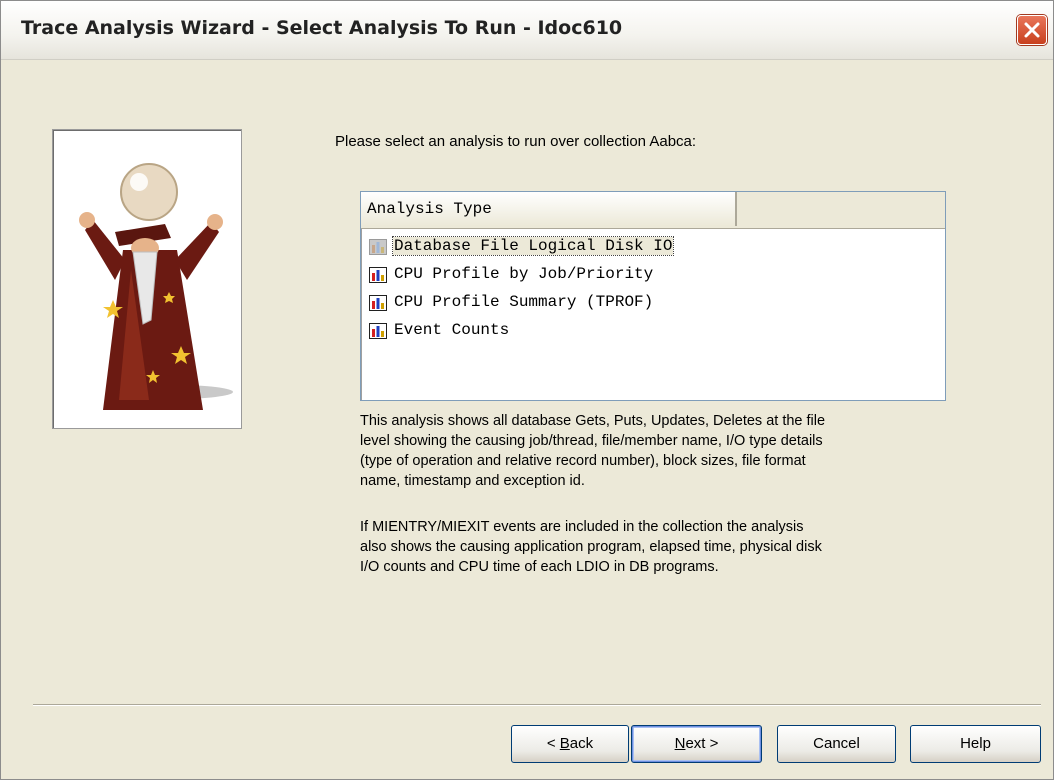 This screenshot has height=780, width=1054. I want to click on next-button: Next >, so click(696, 744).